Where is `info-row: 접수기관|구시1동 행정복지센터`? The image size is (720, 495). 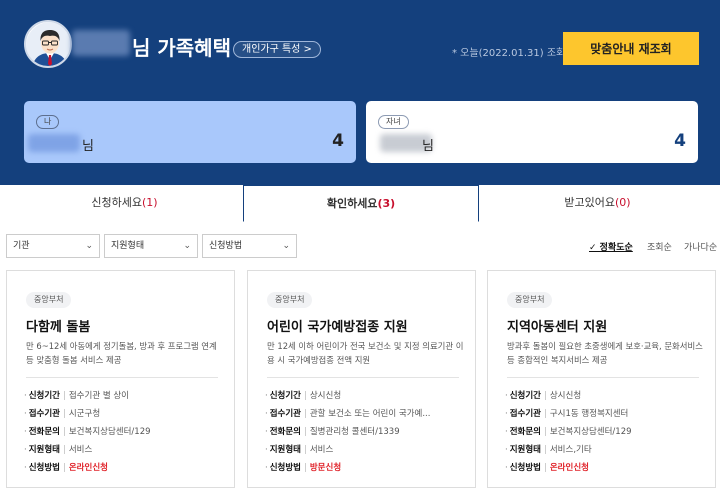 info-row: 접수기관|구시1동 행정복지센터 is located at coordinates (608, 414).